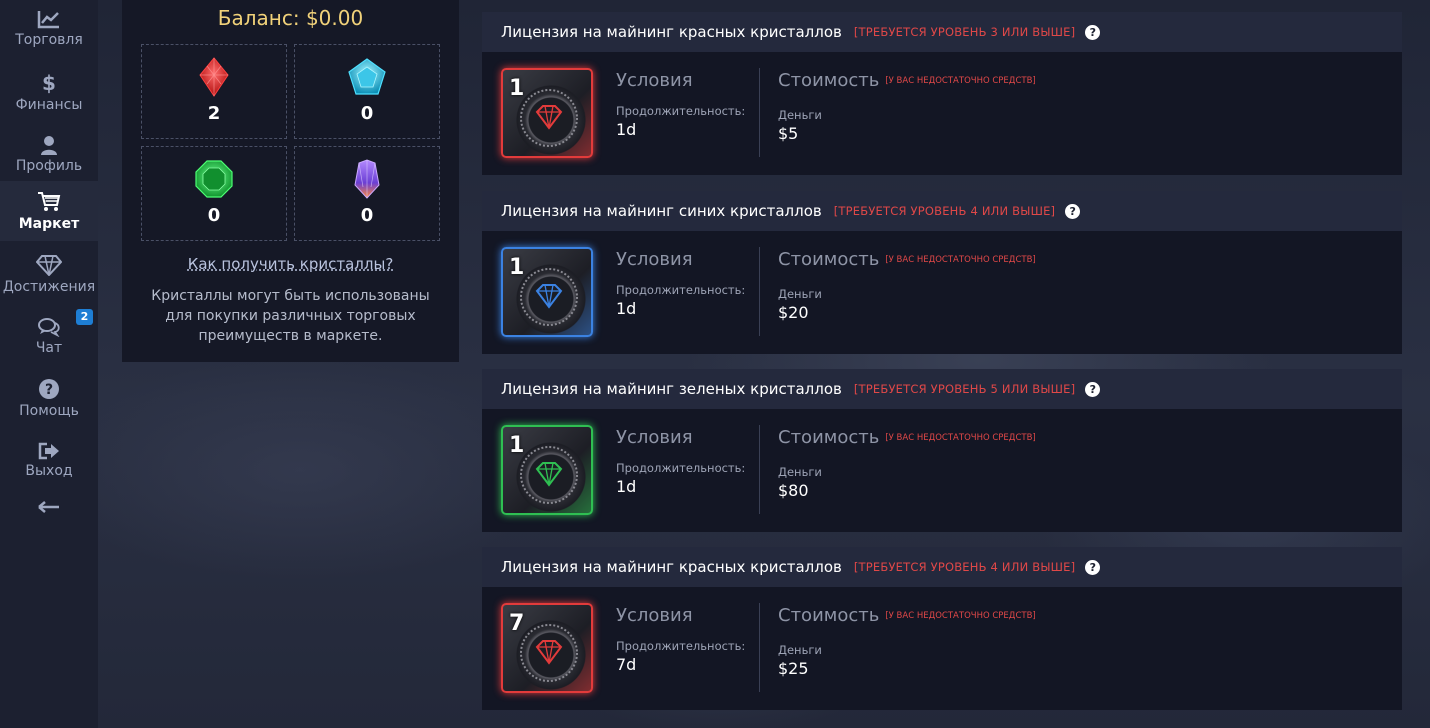  Describe the element at coordinates (547, 648) in the screenshot. I see `license-image: 7` at that location.